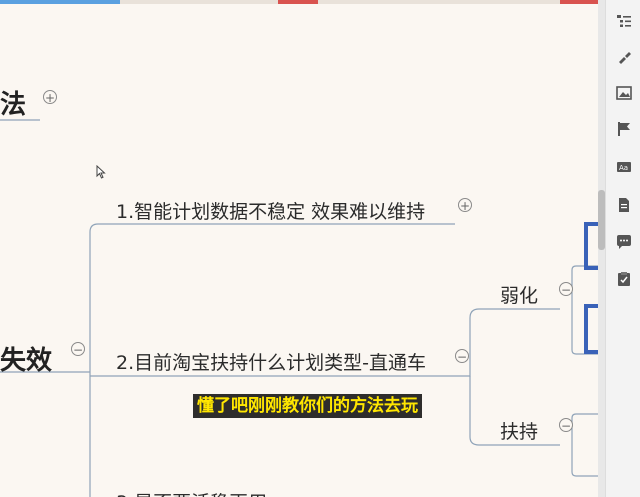  What do you see at coordinates (624, 129) in the screenshot?
I see `flag-icon` at bounding box center [624, 129].